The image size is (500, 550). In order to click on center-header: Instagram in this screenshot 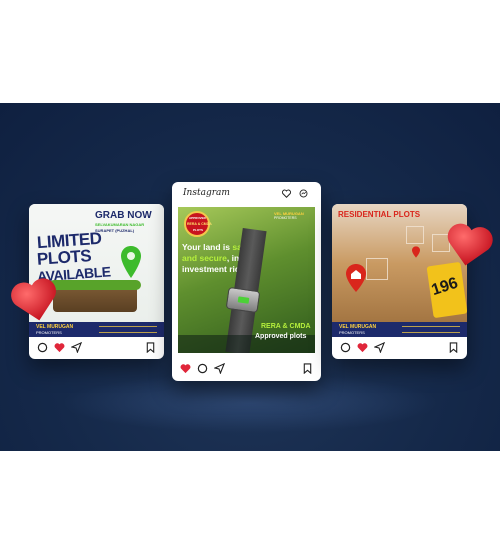, I will do `click(246, 193)`.